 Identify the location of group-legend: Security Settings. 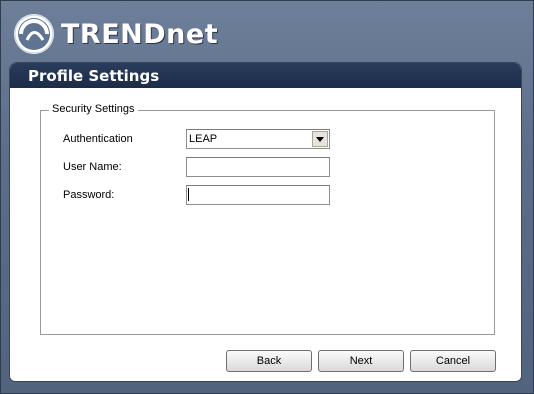
(93, 109).